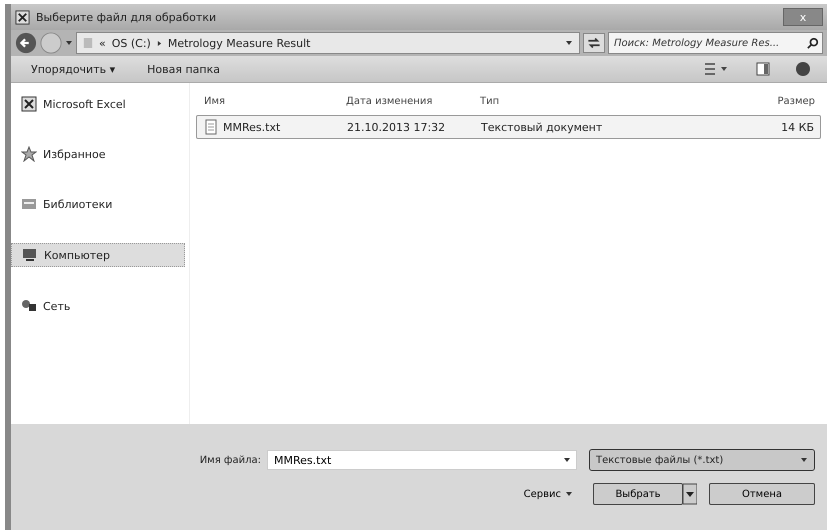 The width and height of the screenshot is (827, 530). I want to click on file-name-field: MMRes.txt, so click(422, 460).